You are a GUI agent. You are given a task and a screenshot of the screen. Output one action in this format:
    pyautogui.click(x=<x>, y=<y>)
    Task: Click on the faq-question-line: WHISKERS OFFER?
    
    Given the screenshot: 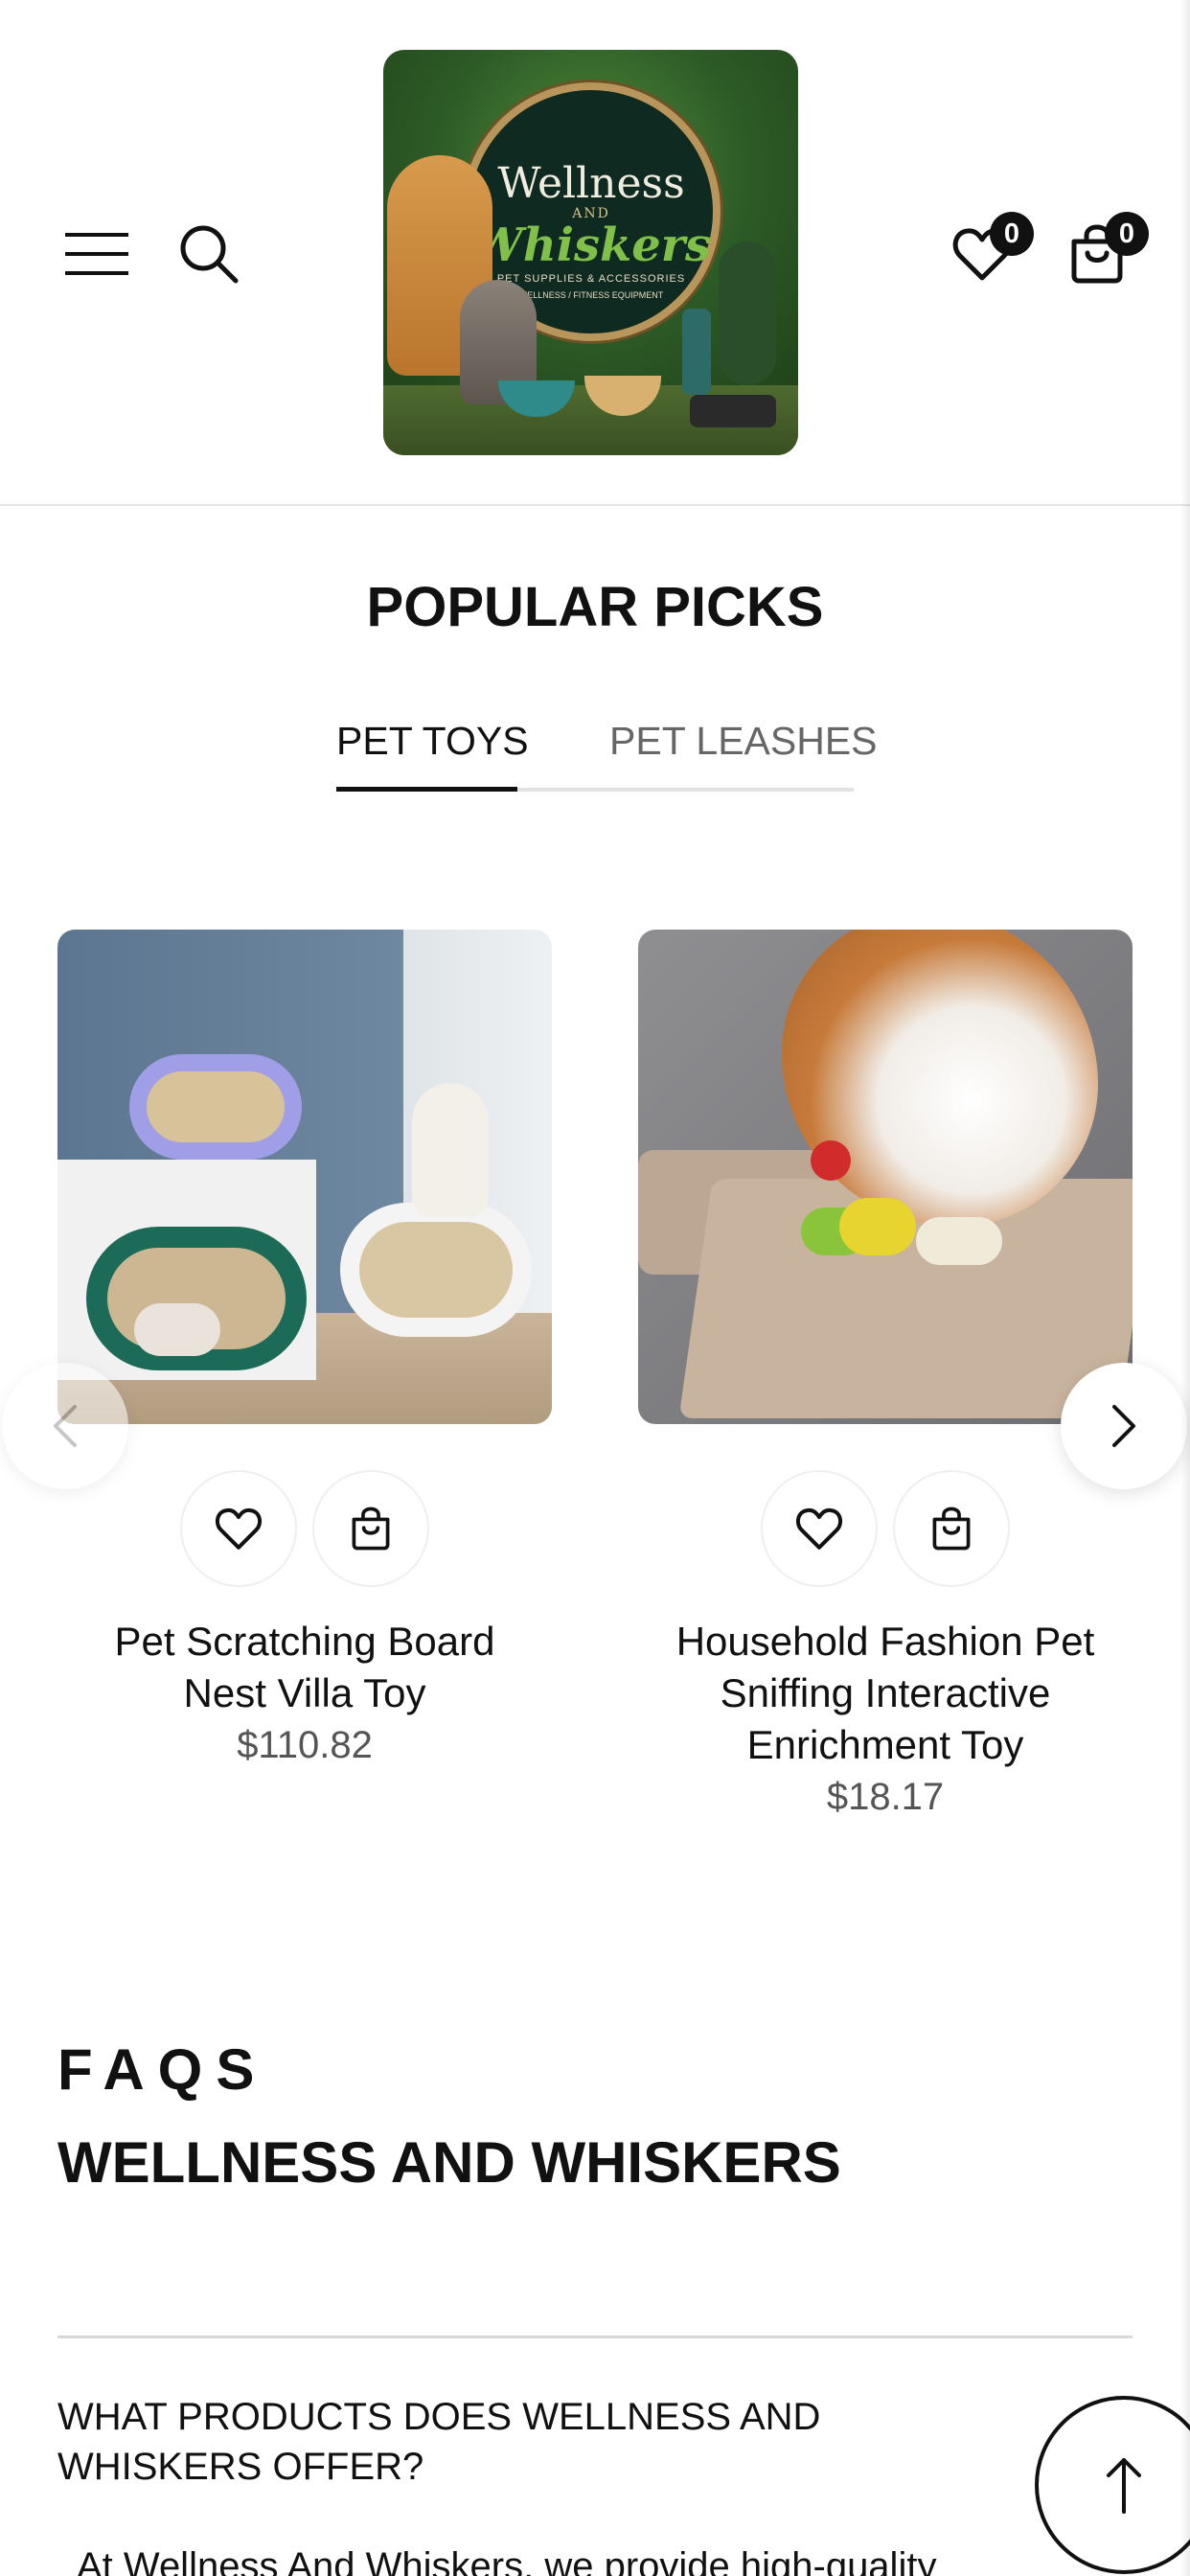 What is the action you would take?
    pyautogui.click(x=241, y=2467)
    